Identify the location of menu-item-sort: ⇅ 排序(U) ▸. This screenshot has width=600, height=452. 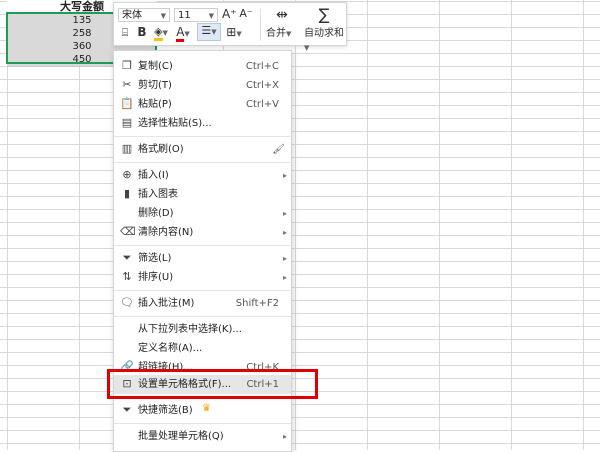
(202, 277).